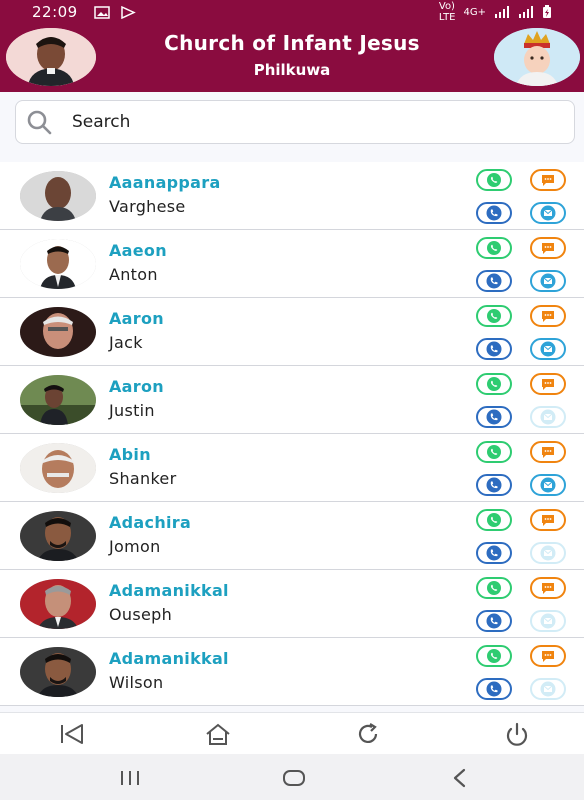  Describe the element at coordinates (147, 206) in the screenshot. I see `contact-name: Varghese` at that location.